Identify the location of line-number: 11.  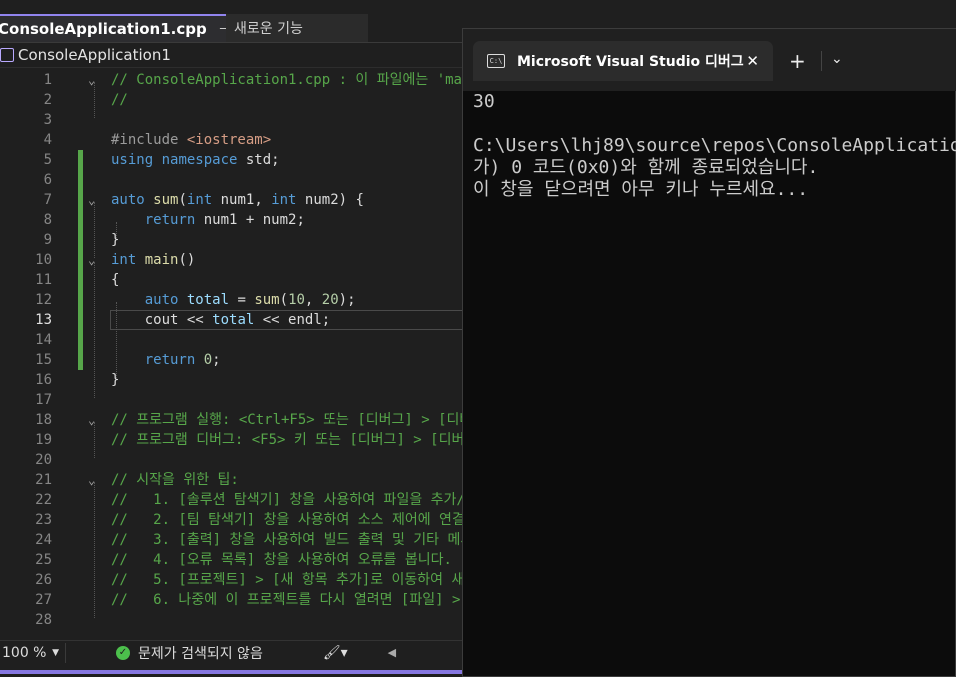
(43, 280).